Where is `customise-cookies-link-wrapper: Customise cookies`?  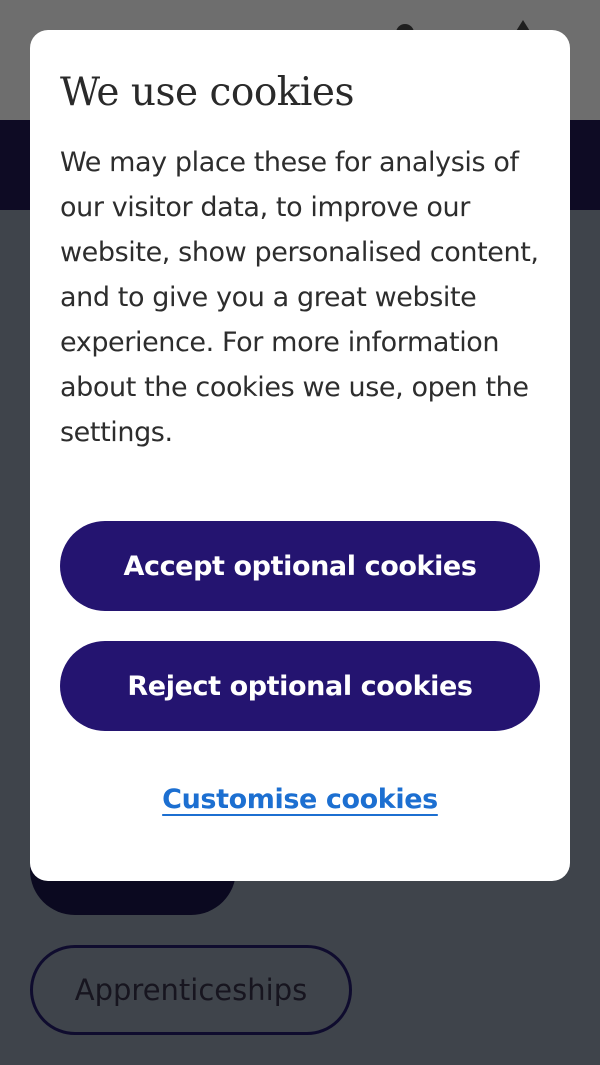 customise-cookies-link-wrapper: Customise cookies is located at coordinates (300, 799).